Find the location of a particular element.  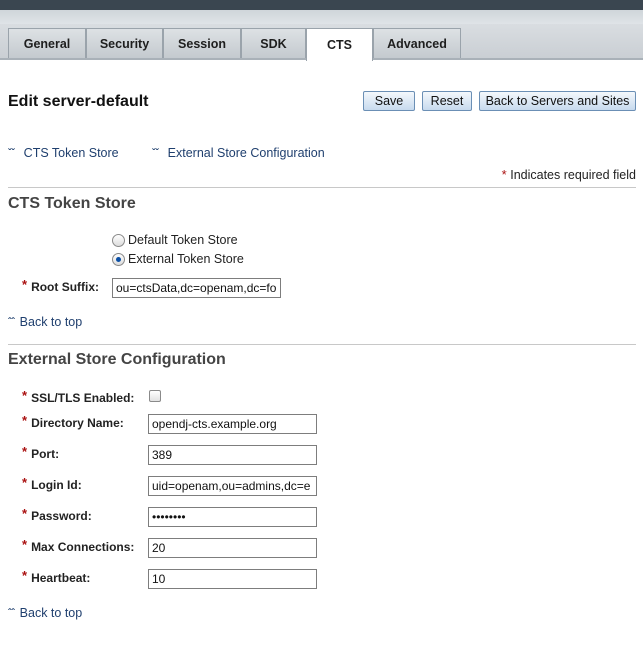

max-connections-label: * Max Connections: is located at coordinates (78, 545).